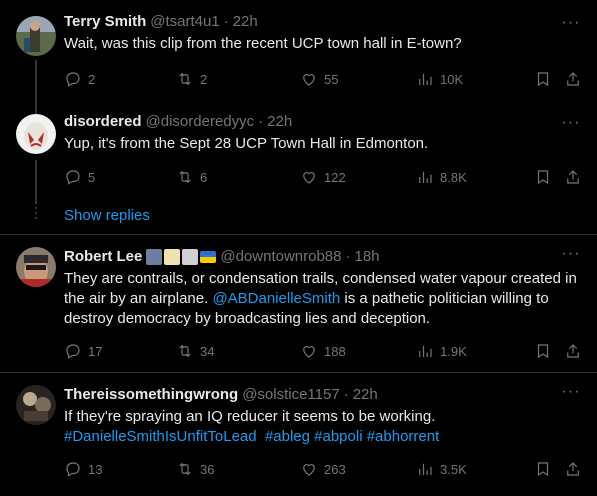 Image resolution: width=597 pixels, height=496 pixels. Describe the element at coordinates (103, 257) in the screenshot. I see `author-name: Robert Lee` at that location.